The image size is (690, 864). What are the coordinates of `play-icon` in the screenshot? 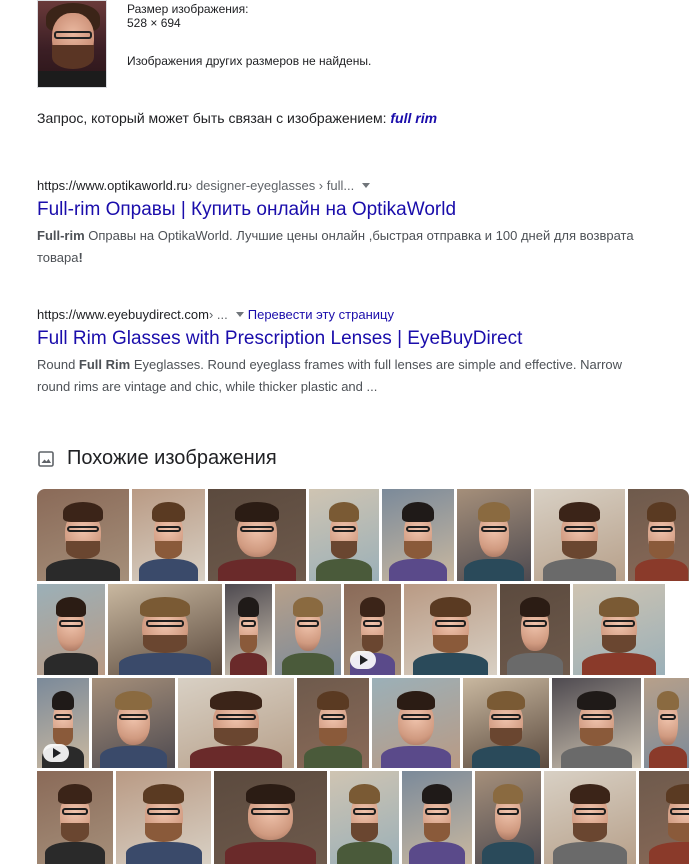 It's located at (56, 753).